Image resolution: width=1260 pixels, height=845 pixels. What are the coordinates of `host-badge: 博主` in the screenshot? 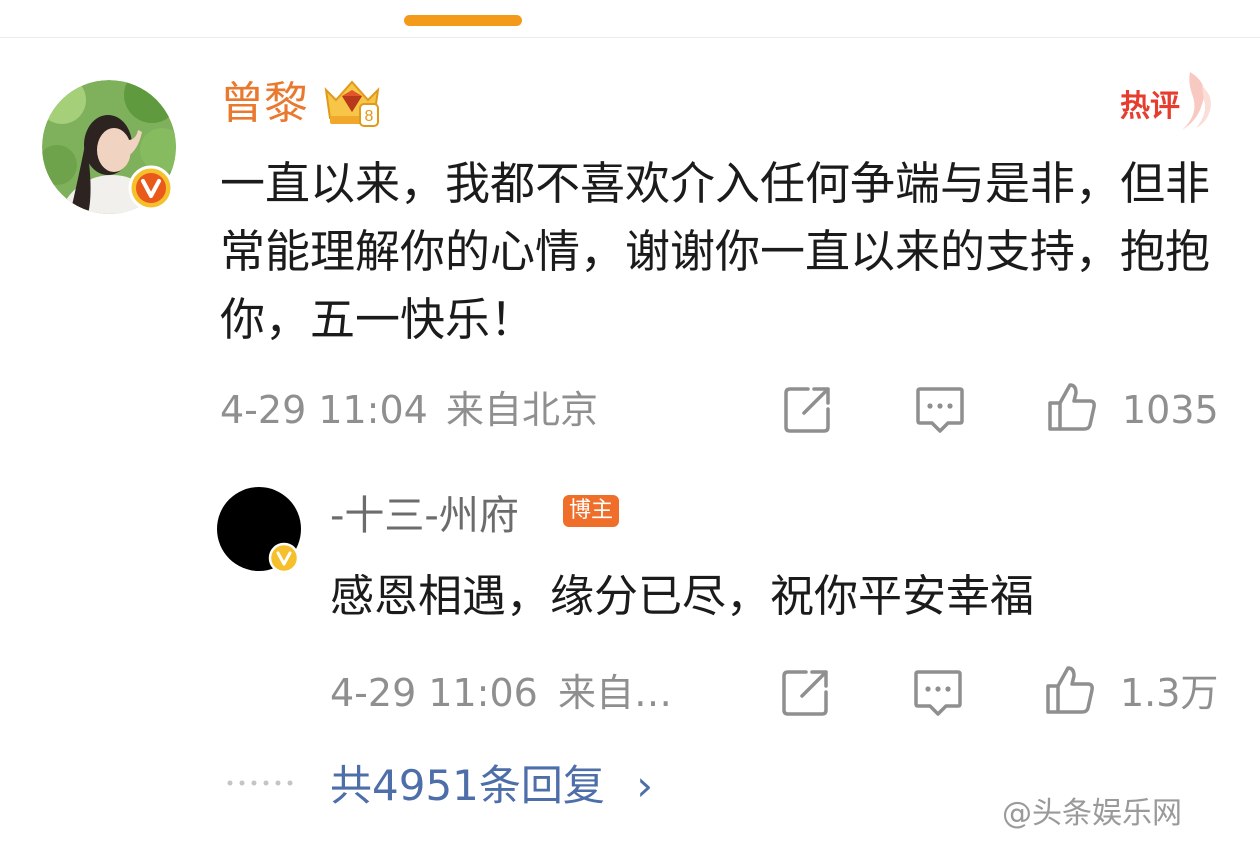 It's located at (591, 511).